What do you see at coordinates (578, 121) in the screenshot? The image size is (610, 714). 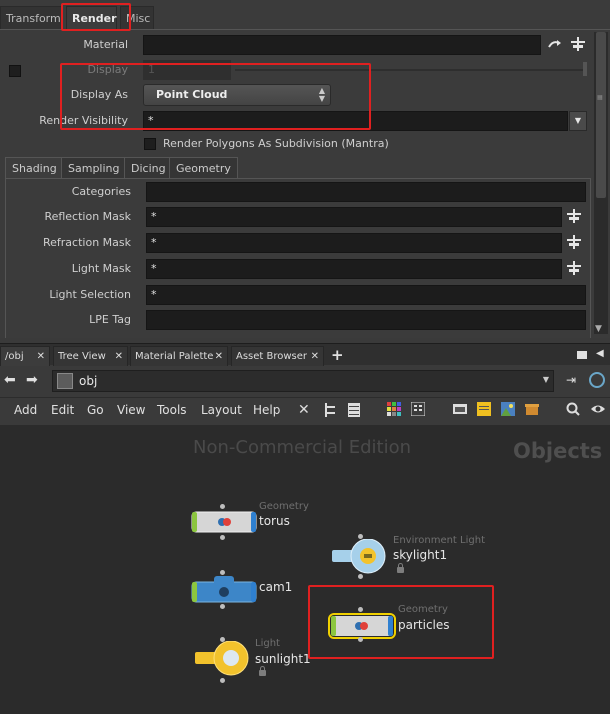 I see `dropdown-arrow-icon: ▼` at bounding box center [578, 121].